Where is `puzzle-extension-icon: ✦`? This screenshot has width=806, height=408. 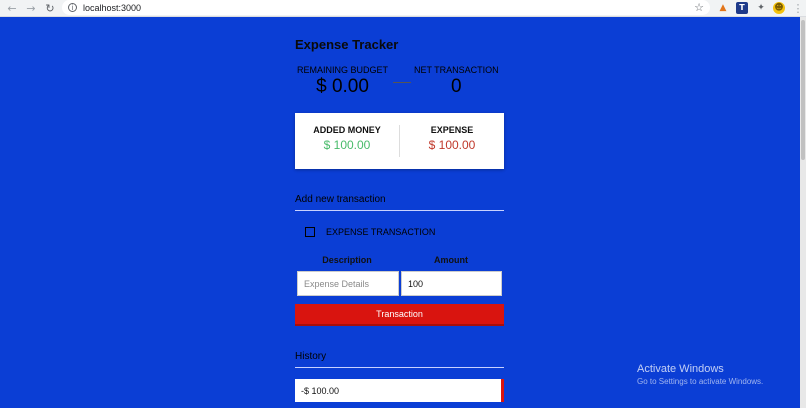
puzzle-extension-icon: ✦ is located at coordinates (761, 8).